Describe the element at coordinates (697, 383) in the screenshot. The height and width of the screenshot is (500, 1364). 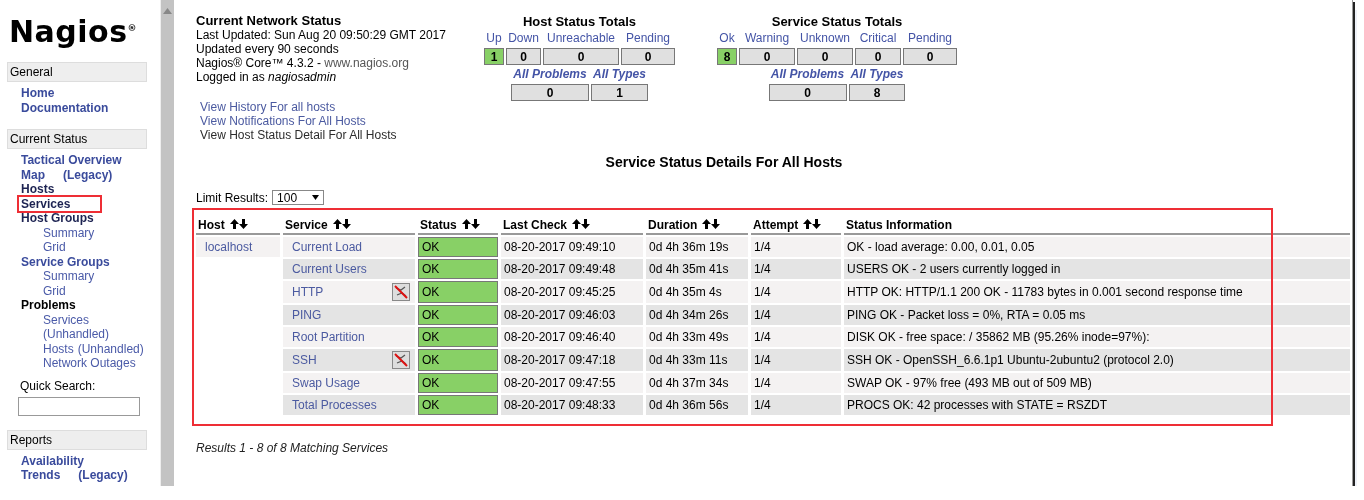
I see `table-cell: 0d 4h 37m 34s` at that location.